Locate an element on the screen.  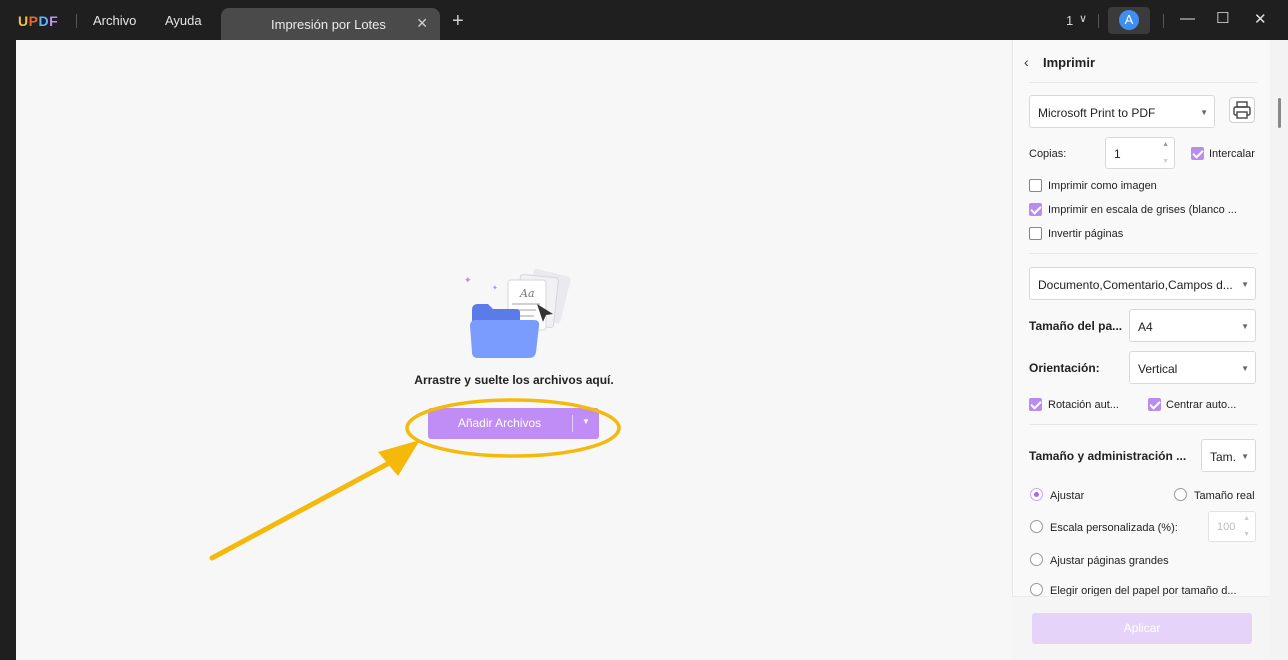
fit-label: Ajustar is located at coordinates (1067, 496).